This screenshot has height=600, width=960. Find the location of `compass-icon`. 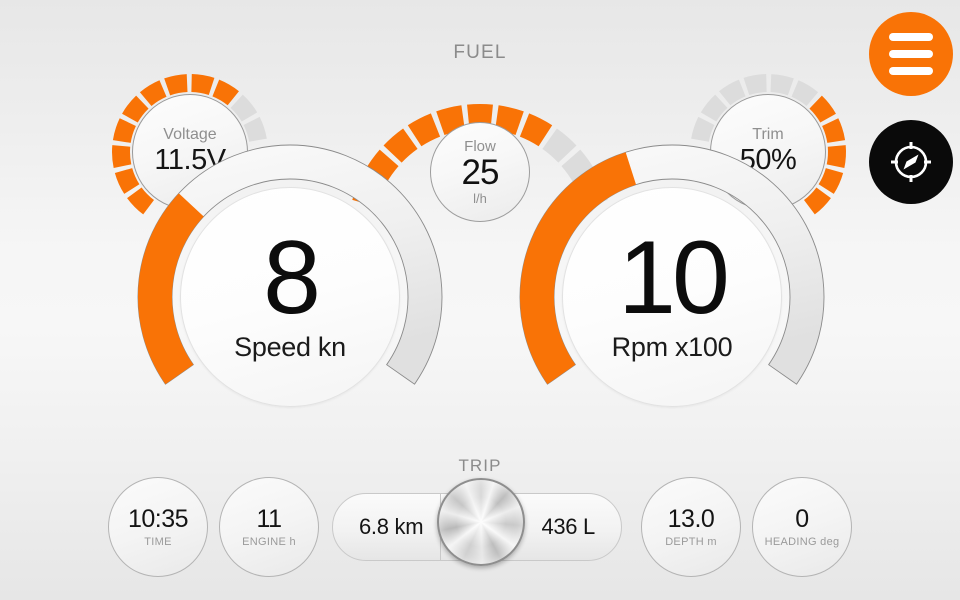

compass-icon is located at coordinates (911, 162).